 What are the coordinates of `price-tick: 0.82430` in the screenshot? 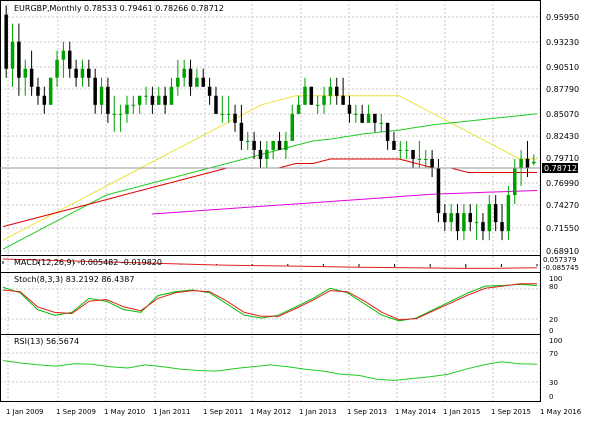 It's located at (562, 136).